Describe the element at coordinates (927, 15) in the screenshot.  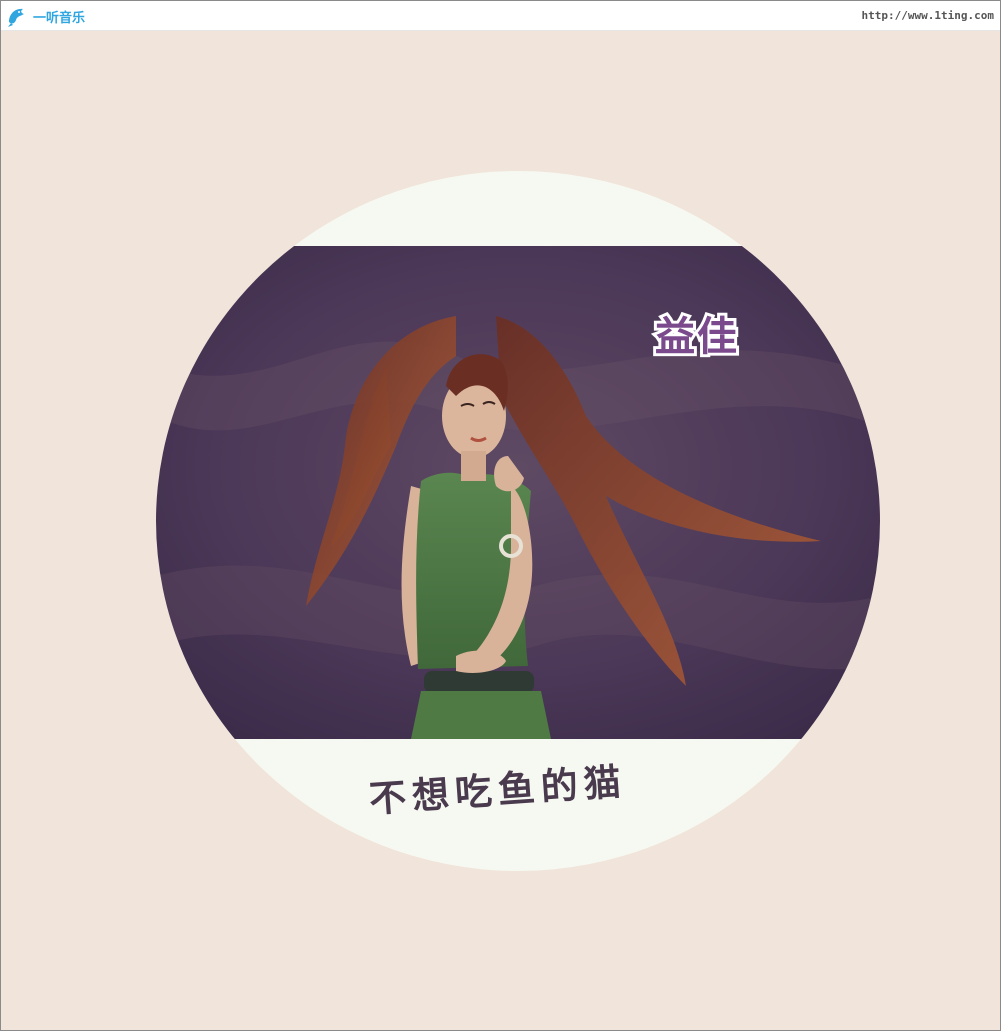
I see `site-url: http://www.1ting.com` at that location.